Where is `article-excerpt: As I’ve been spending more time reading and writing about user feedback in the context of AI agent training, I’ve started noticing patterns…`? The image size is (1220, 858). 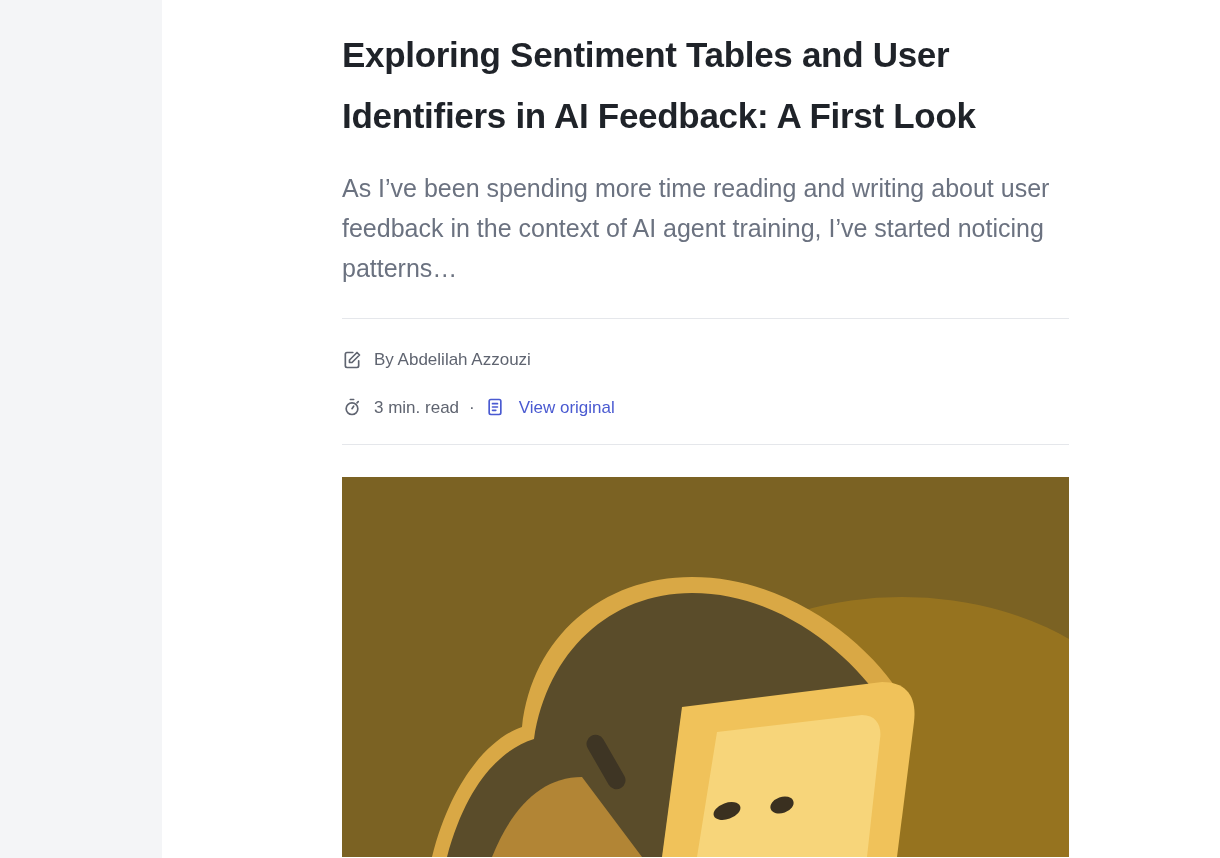 article-excerpt: As I’ve been spending more time reading and writing about user feedback in the context of AI agent training, I’ve started noticing patterns… is located at coordinates (696, 228).